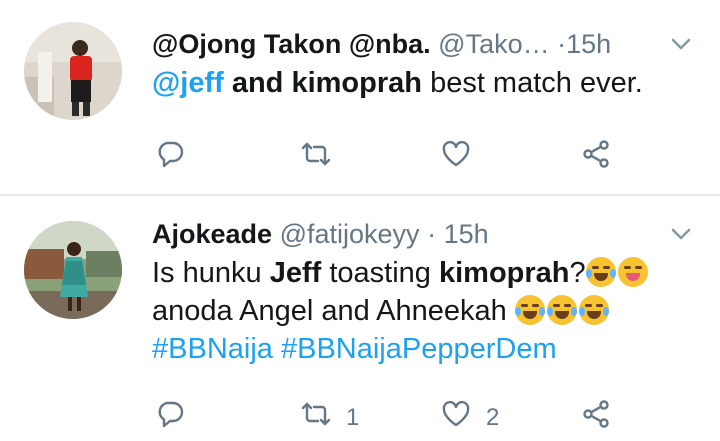 The width and height of the screenshot is (720, 441). I want to click on avatar-image, so click(73, 270).